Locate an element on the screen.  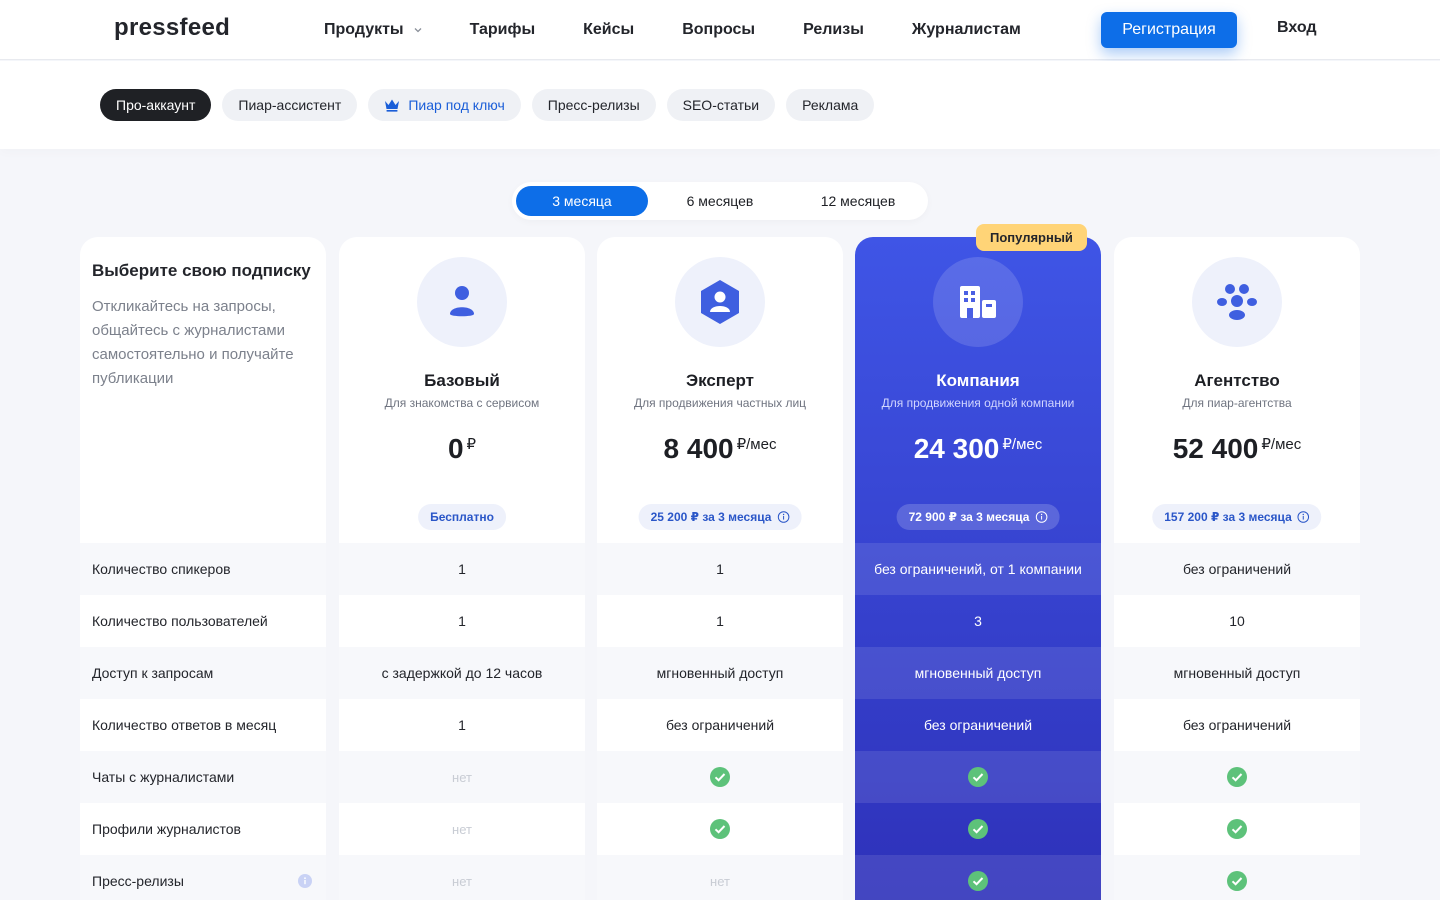
plan-value: 3 is located at coordinates (978, 621).